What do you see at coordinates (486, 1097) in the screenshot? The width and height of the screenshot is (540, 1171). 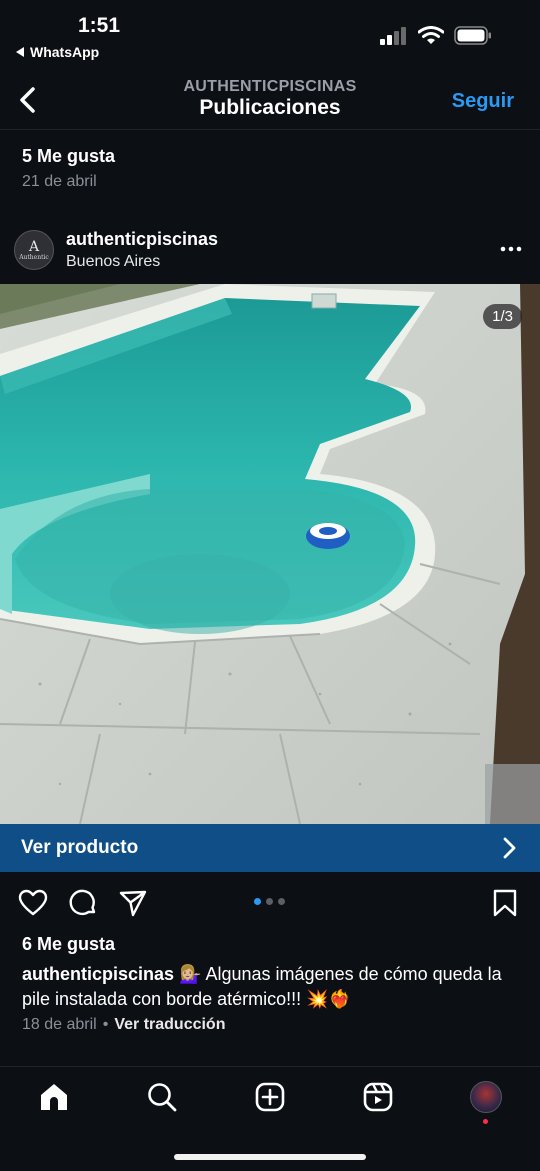 I see `profile-icon` at bounding box center [486, 1097].